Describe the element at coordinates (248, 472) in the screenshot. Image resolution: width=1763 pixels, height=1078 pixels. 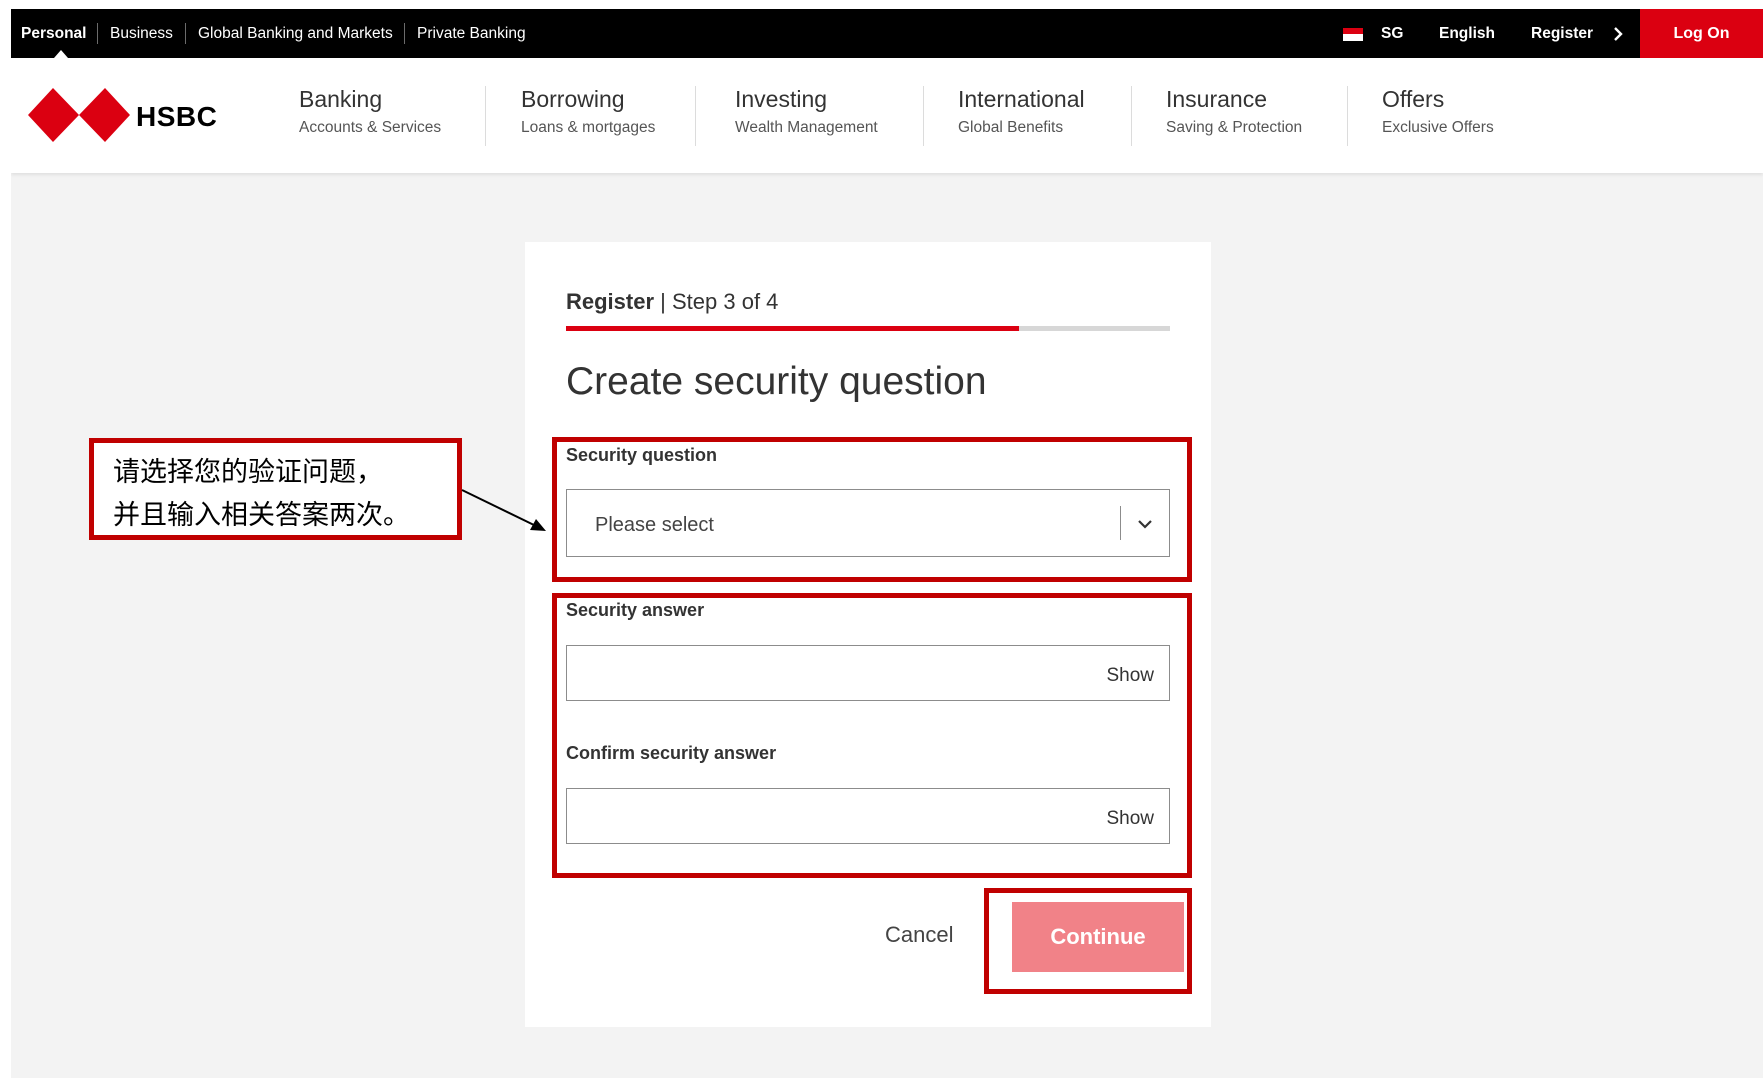
I see `callout-line-1: 请选择您的验证问题，` at that location.